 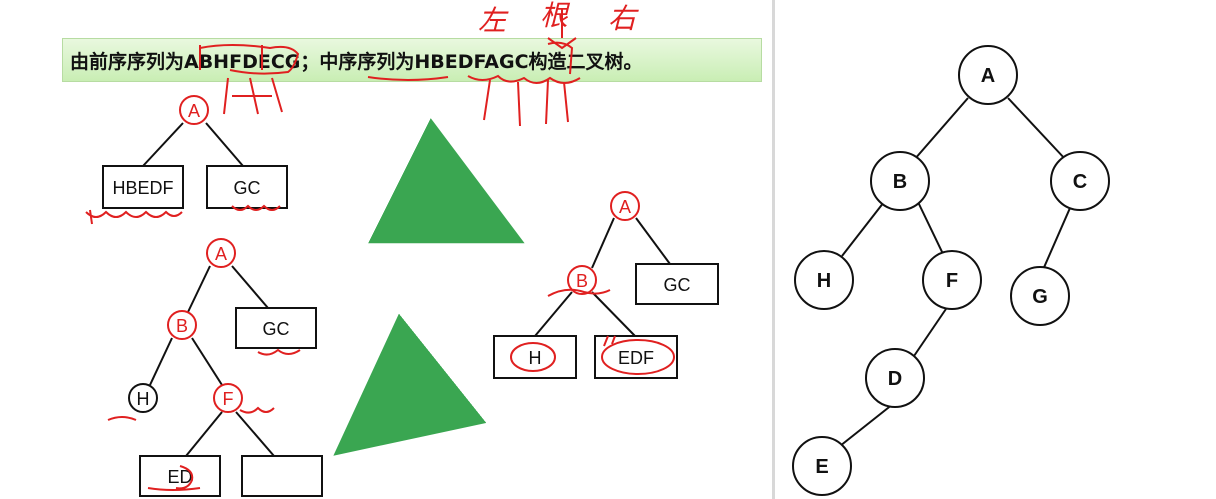 I want to click on final-label-e: E, so click(x=821, y=467).